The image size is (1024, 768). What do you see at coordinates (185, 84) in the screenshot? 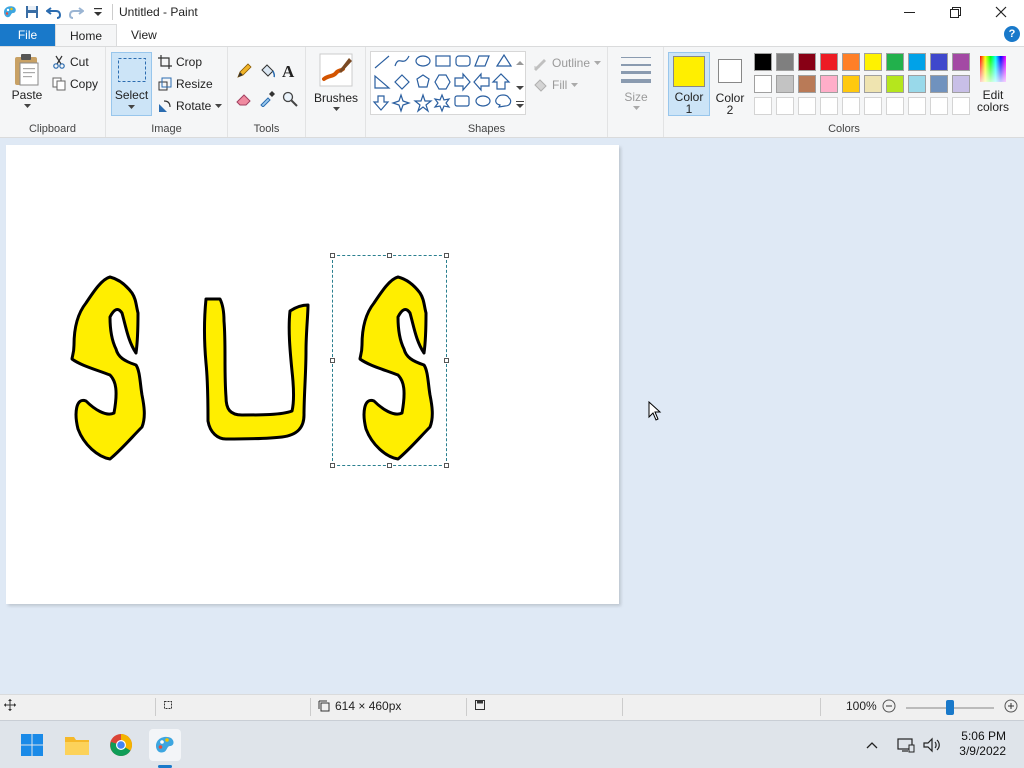
I see `resize-button: Resize` at bounding box center [185, 84].